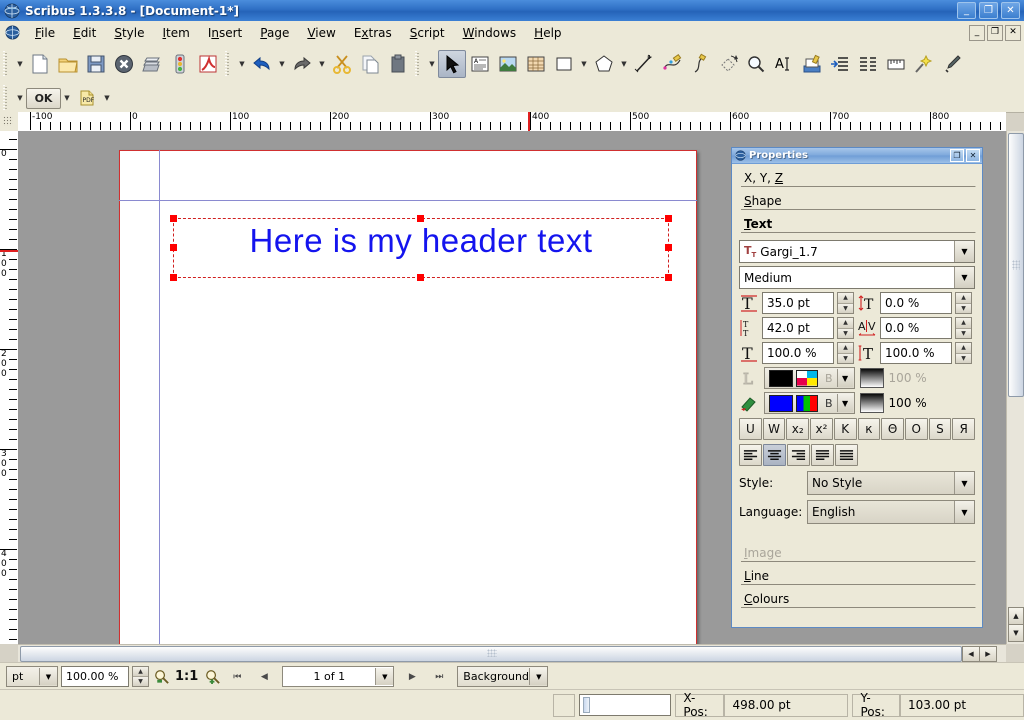 The width and height of the screenshot is (1024, 720). Describe the element at coordinates (225, 33) in the screenshot. I see `menu-insert: Insert` at that location.